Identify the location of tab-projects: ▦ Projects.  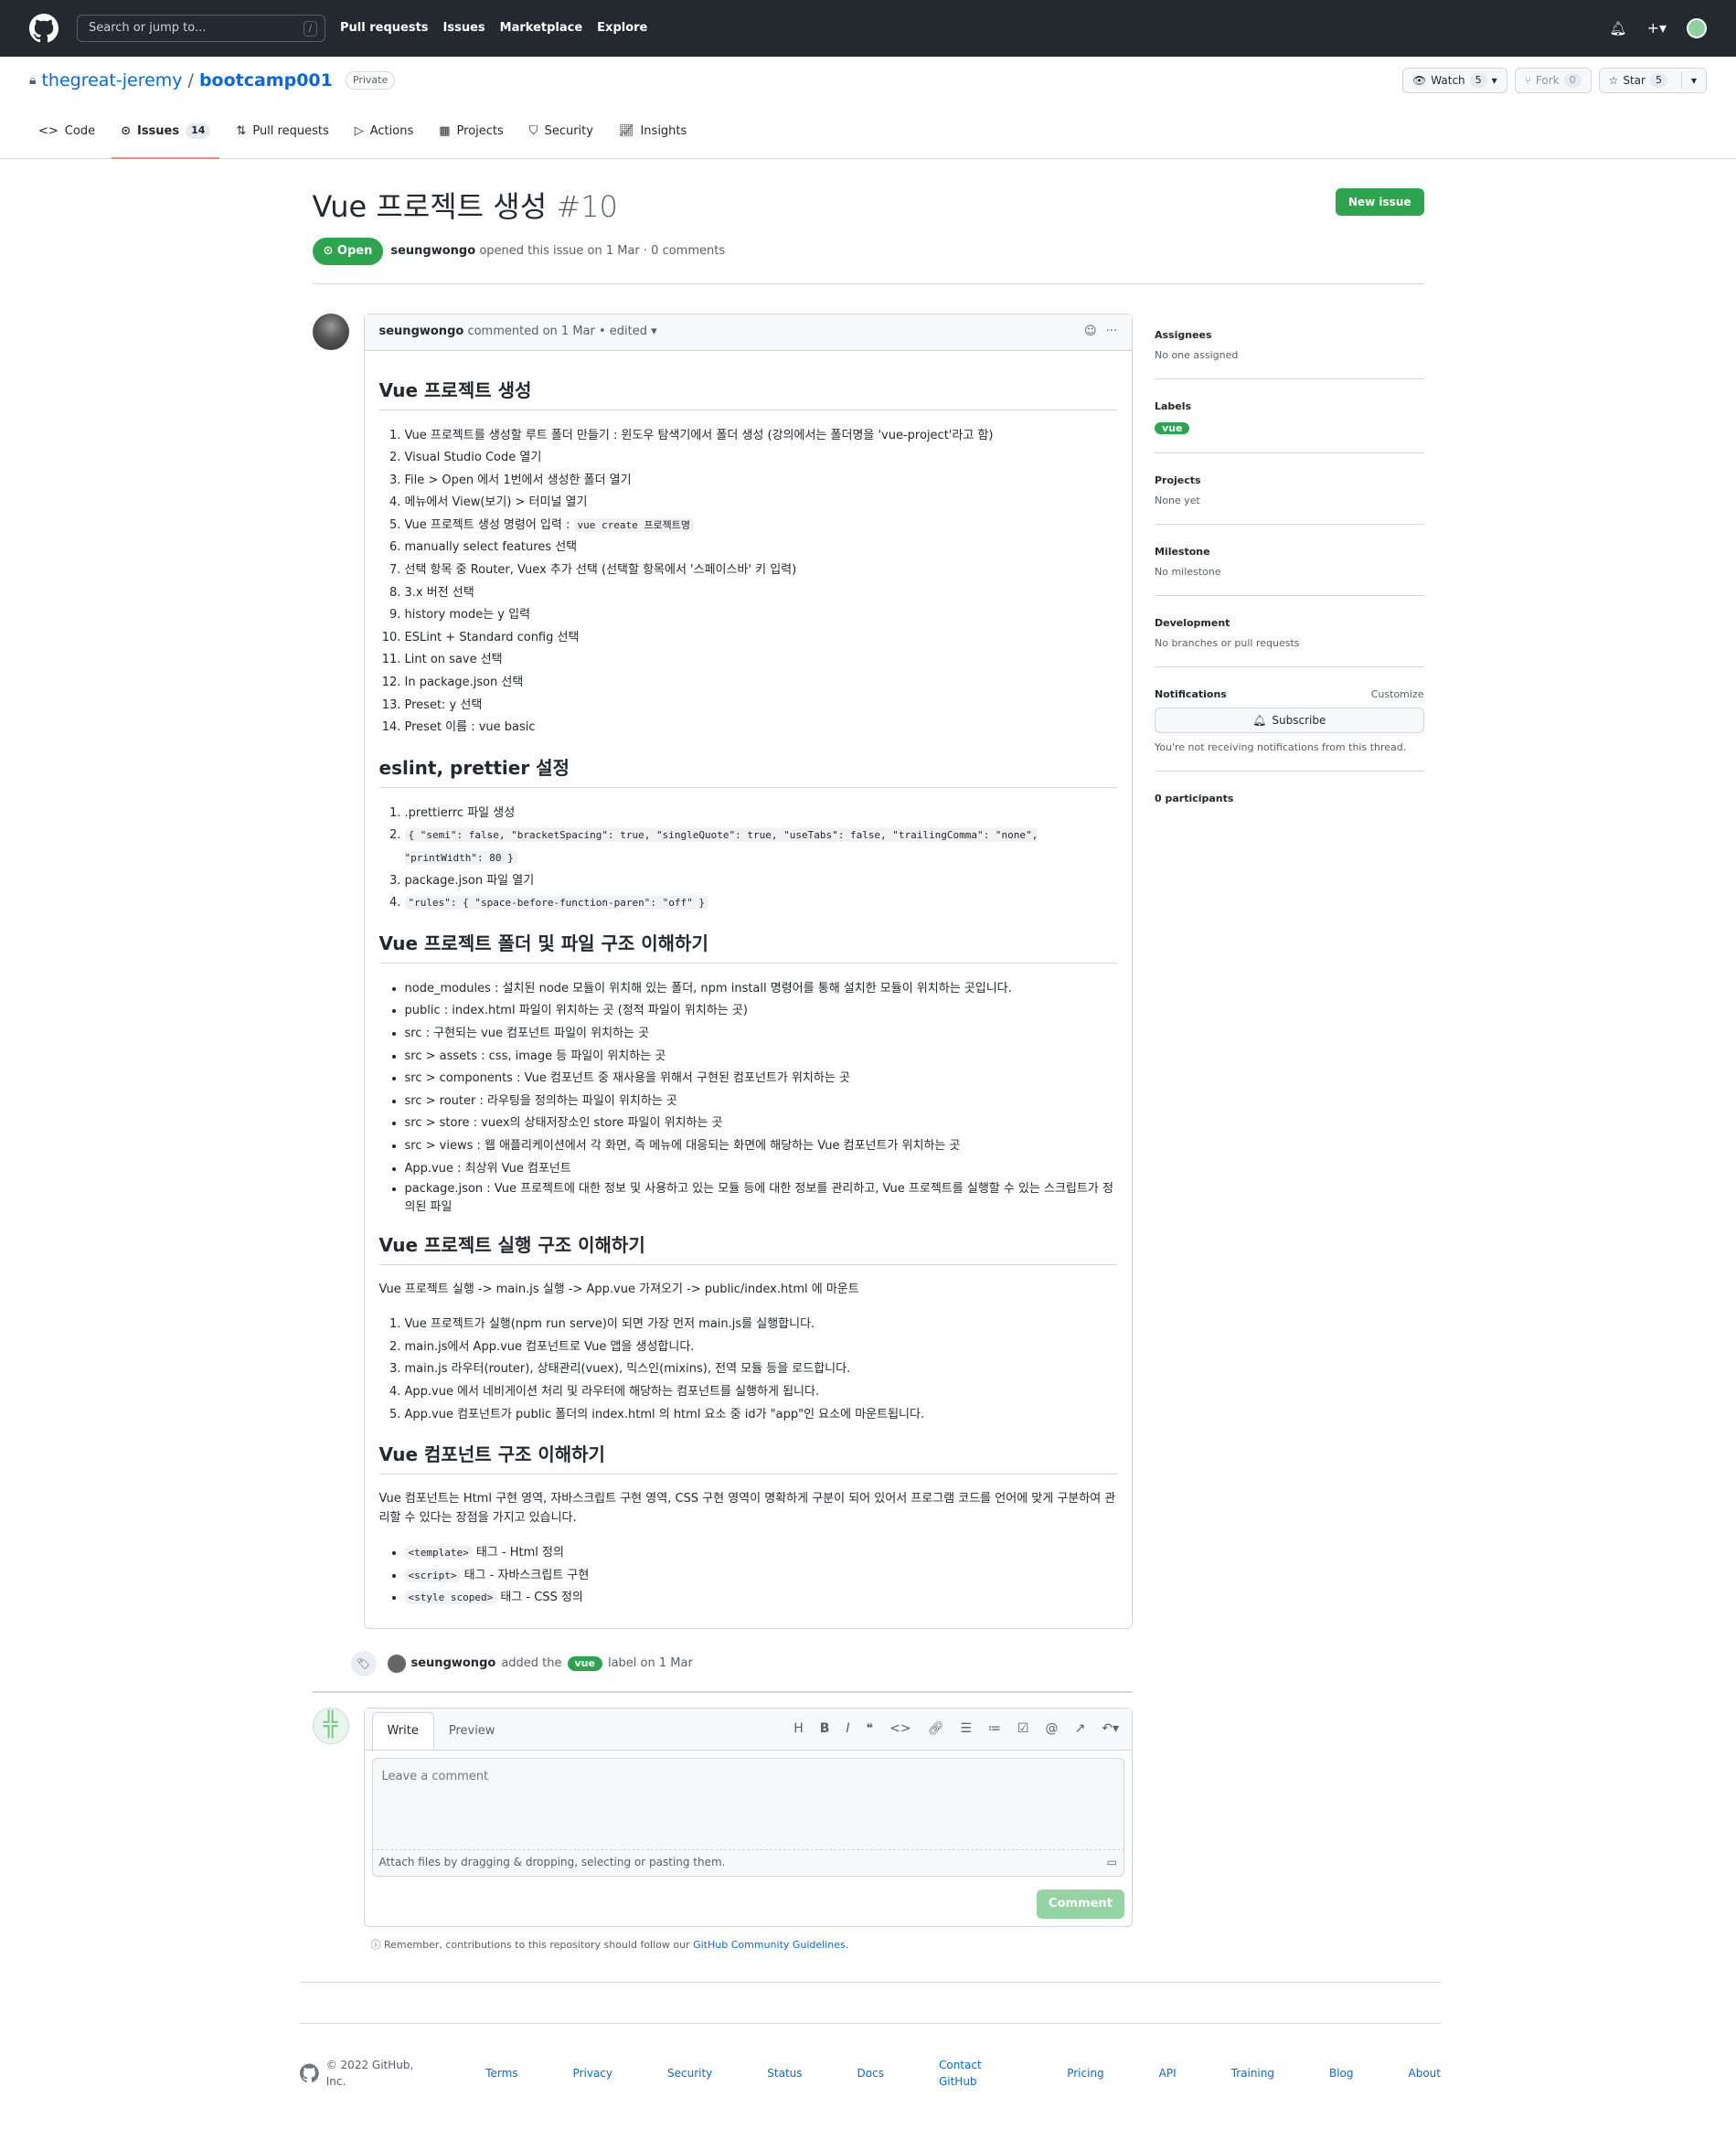
(471, 131).